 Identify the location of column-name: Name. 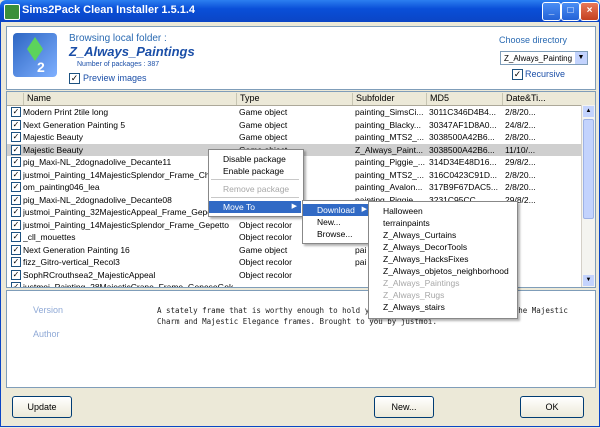
(129, 99).